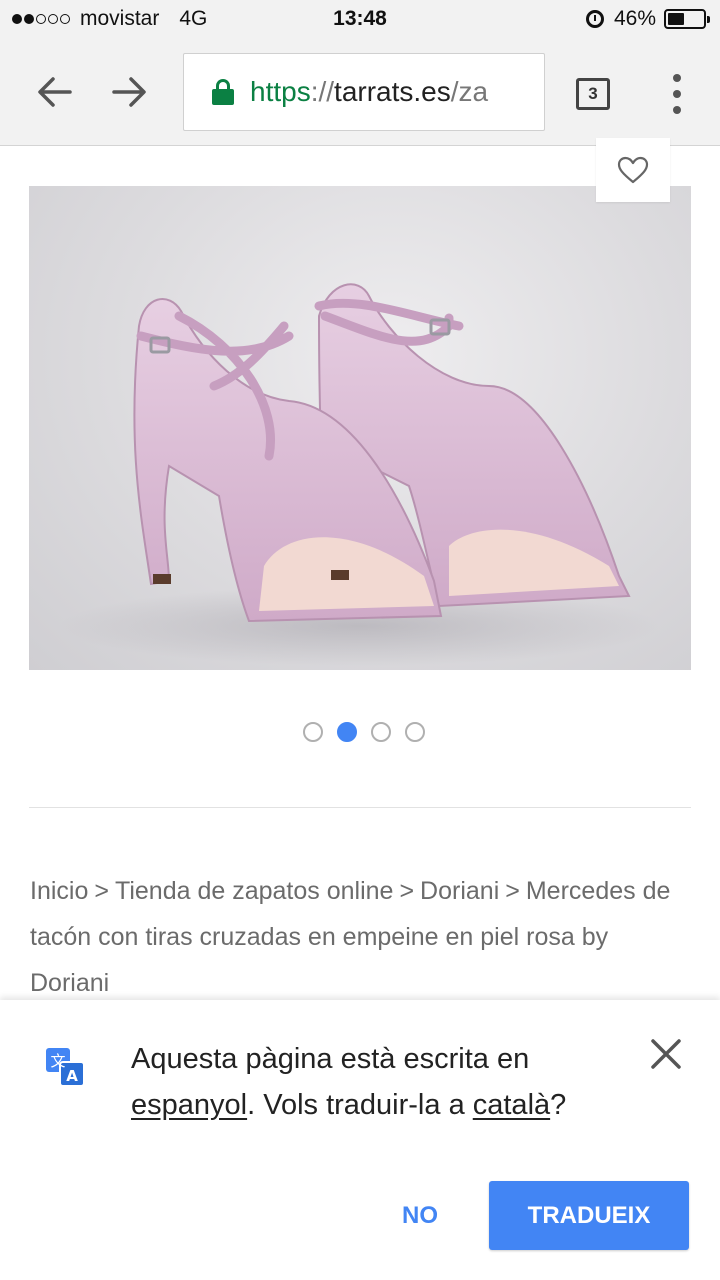  I want to click on carousel-dot-active, so click(347, 732).